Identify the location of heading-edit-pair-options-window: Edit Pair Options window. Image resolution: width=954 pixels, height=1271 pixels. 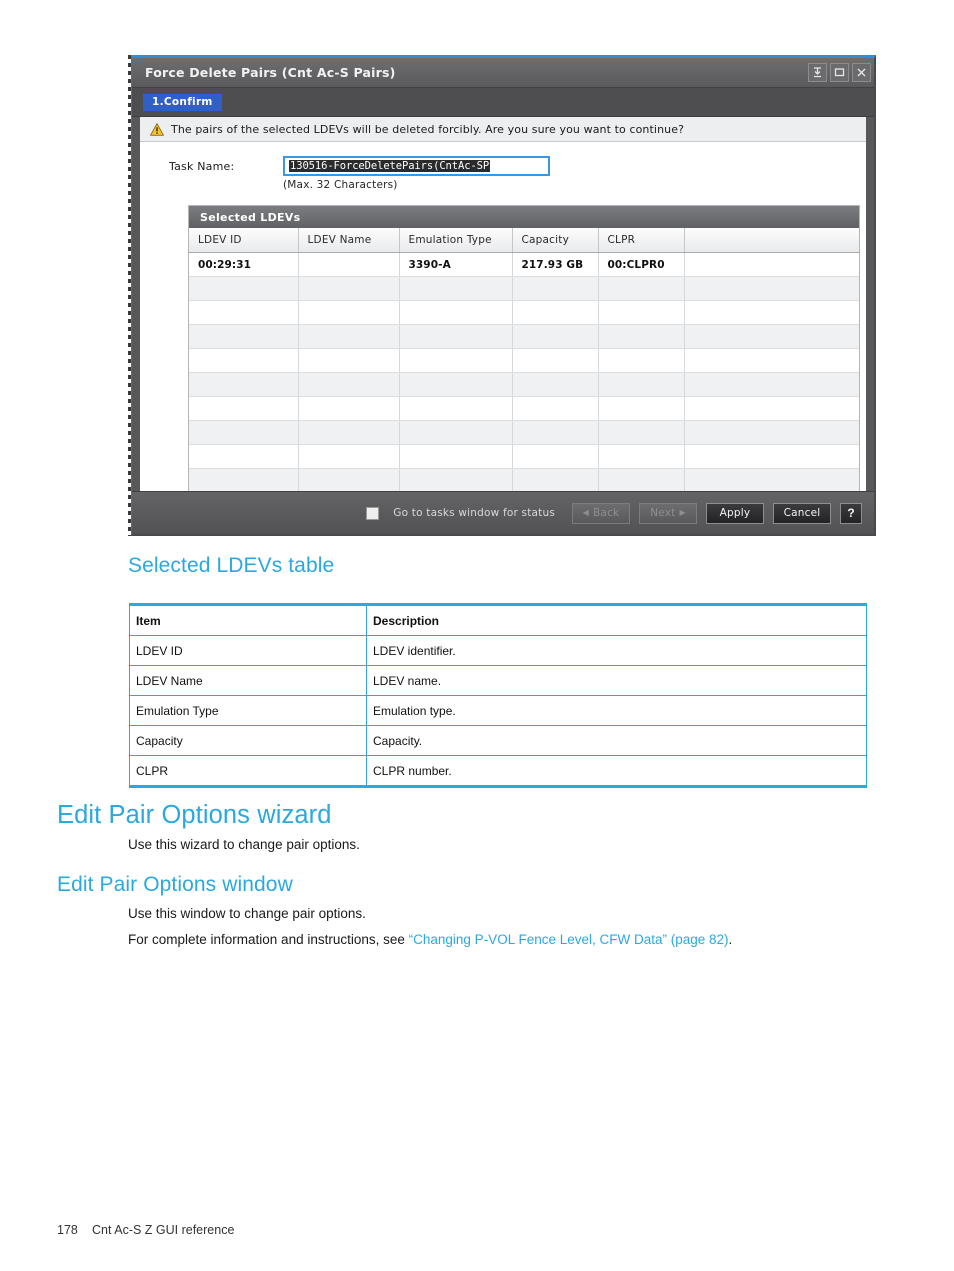
(175, 884).